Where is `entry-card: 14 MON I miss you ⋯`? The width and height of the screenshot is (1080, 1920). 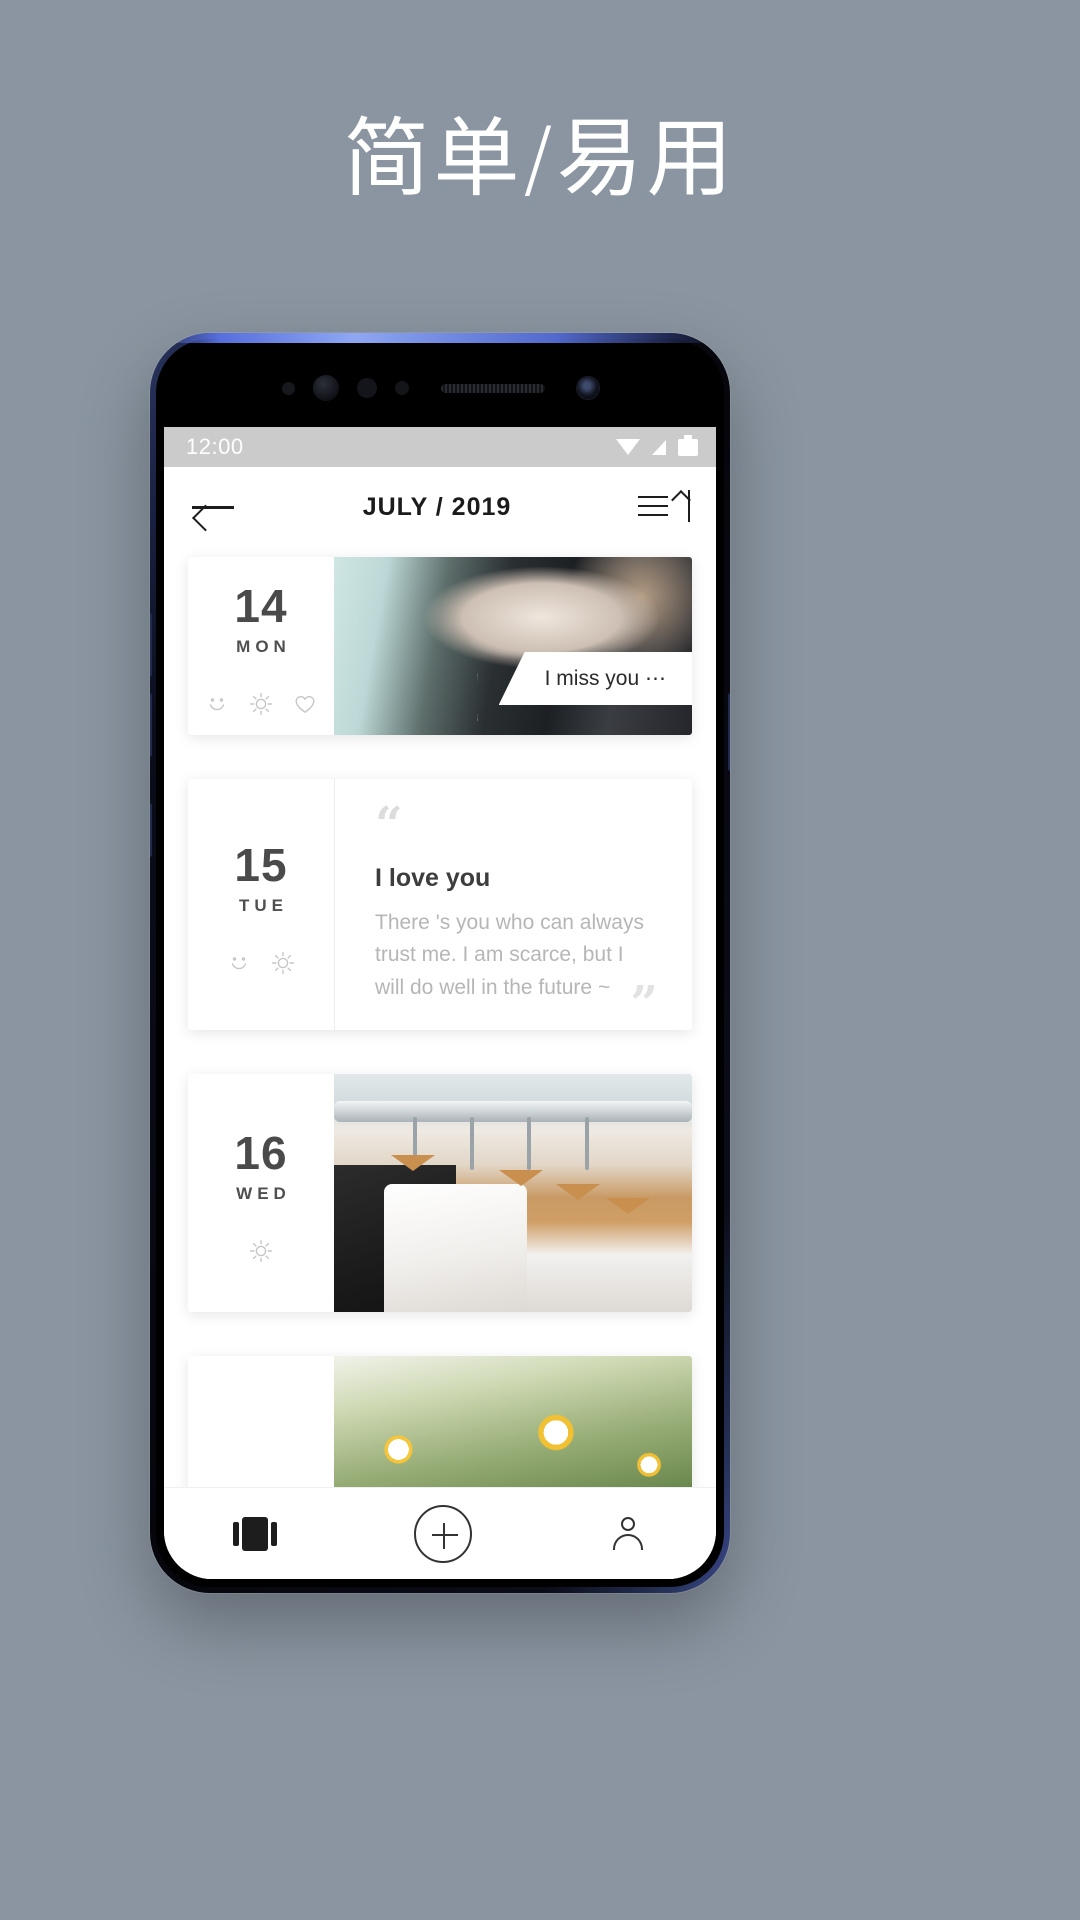
entry-card: 14 MON I miss you ⋯ is located at coordinates (440, 646).